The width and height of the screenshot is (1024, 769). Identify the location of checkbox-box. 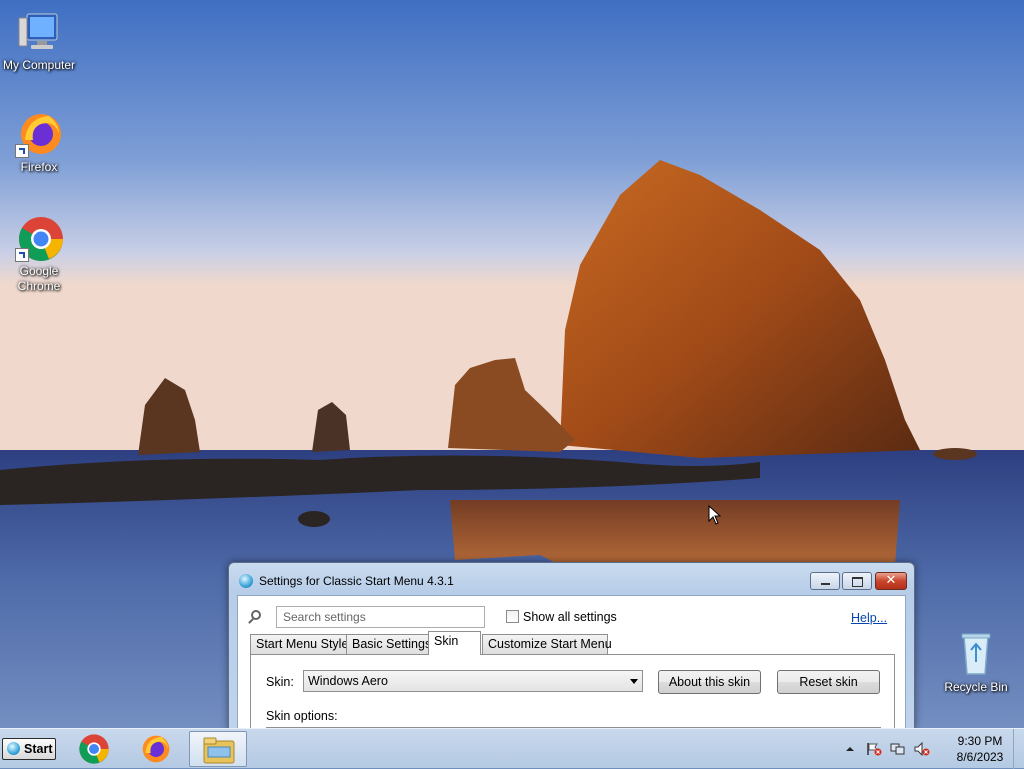
(512, 616).